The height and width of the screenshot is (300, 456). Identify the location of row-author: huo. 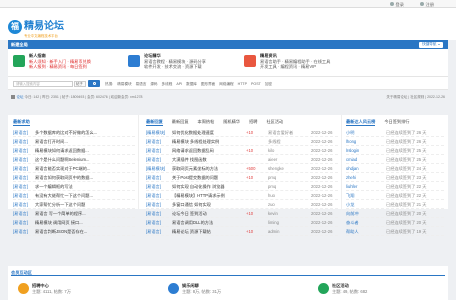
(271, 195).